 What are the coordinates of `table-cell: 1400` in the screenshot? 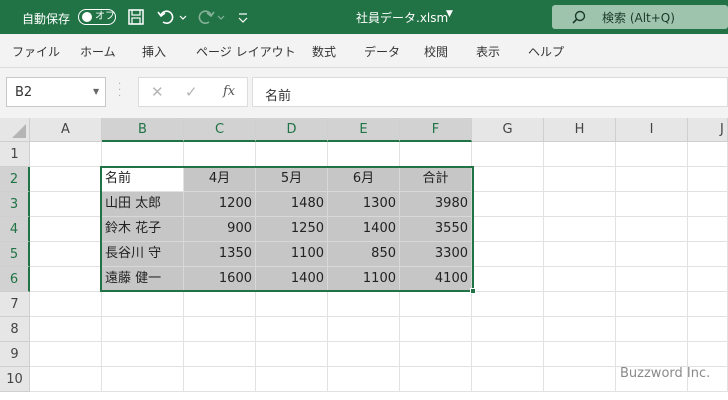 It's located at (364, 229).